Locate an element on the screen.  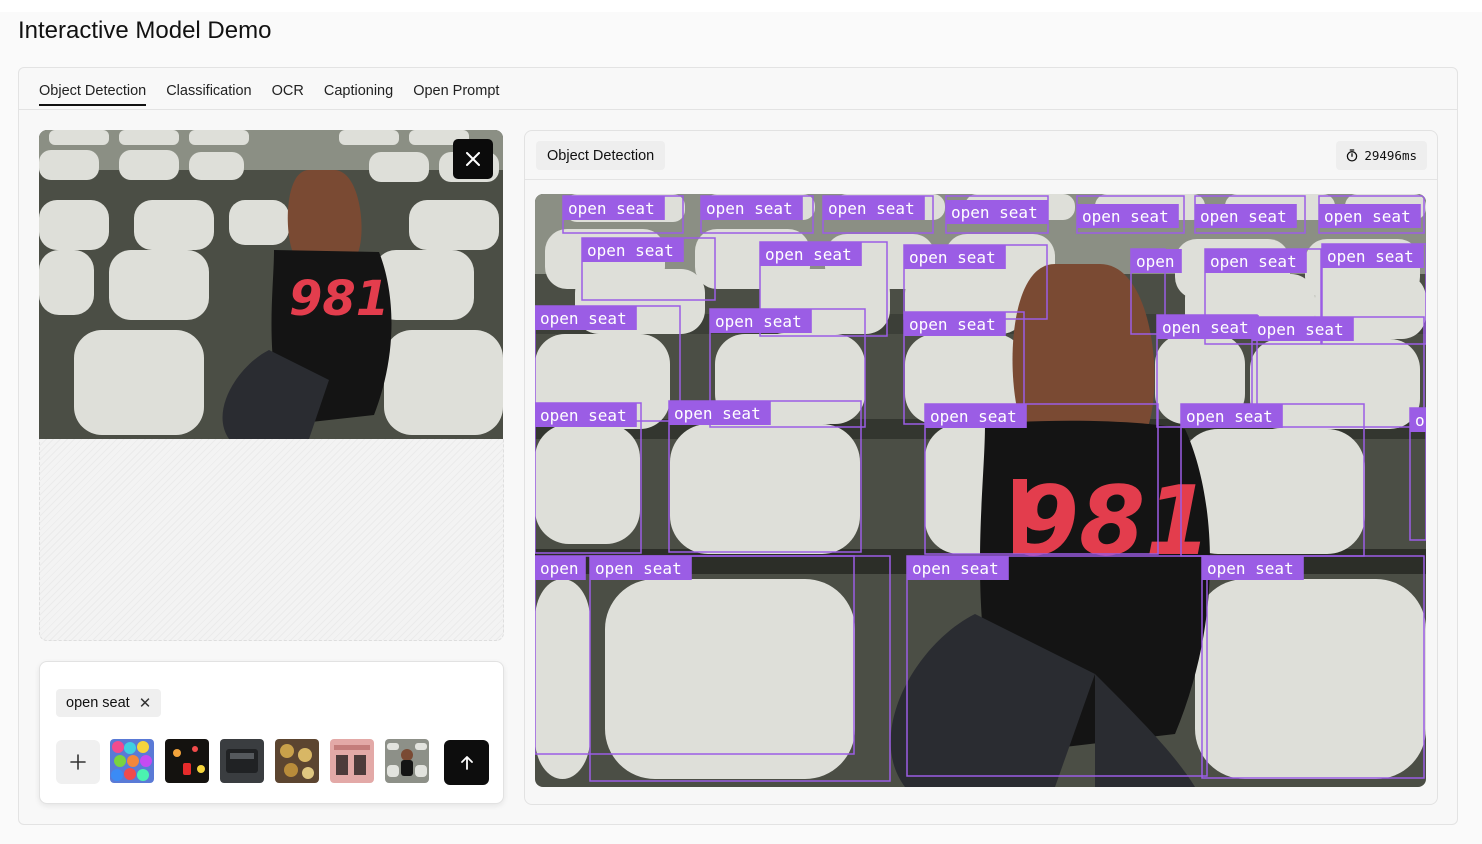
tab-ocr: OCR is located at coordinates (288, 94).